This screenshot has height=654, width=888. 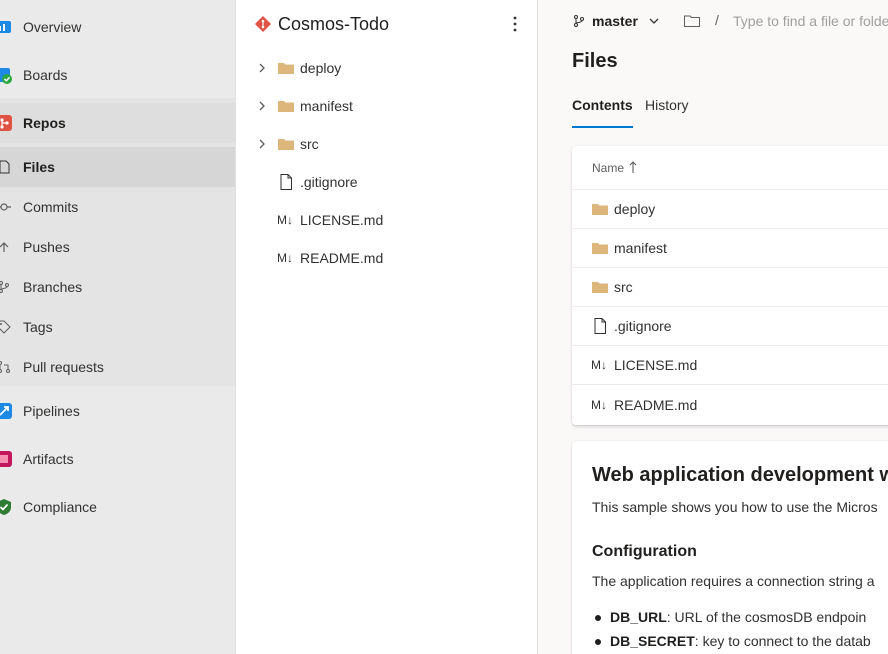 I want to click on branch-selector: master, so click(x=616, y=21).